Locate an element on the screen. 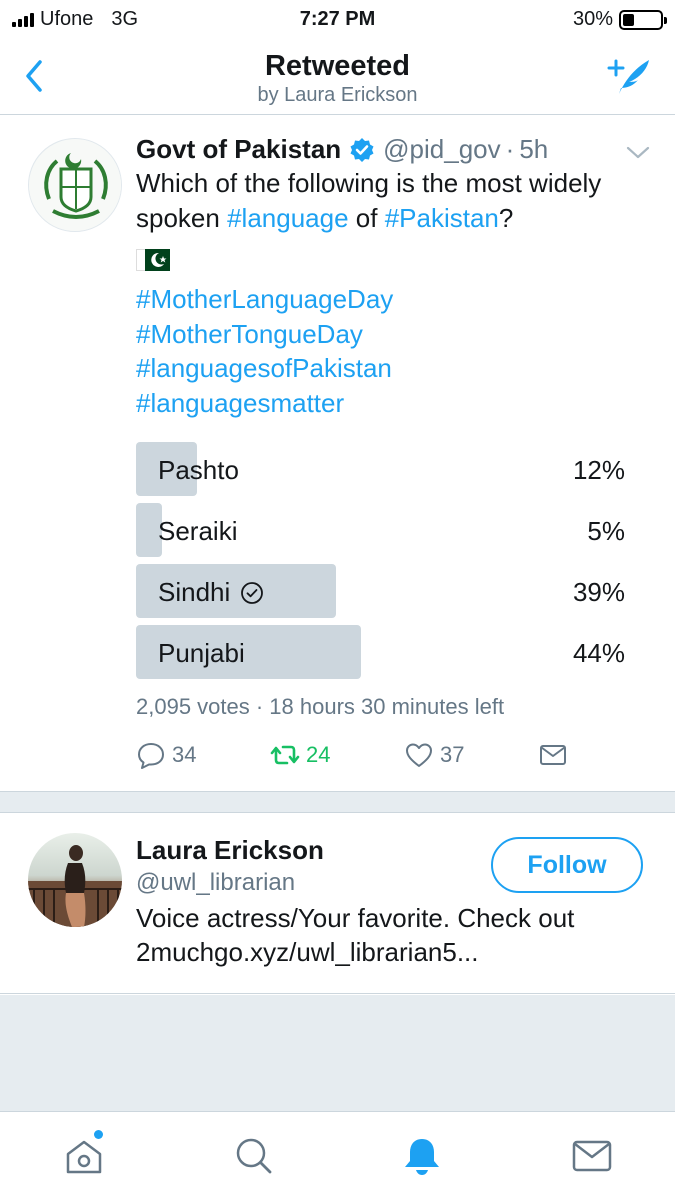 The image size is (675, 1200). compose-button is located at coordinates (629, 76).